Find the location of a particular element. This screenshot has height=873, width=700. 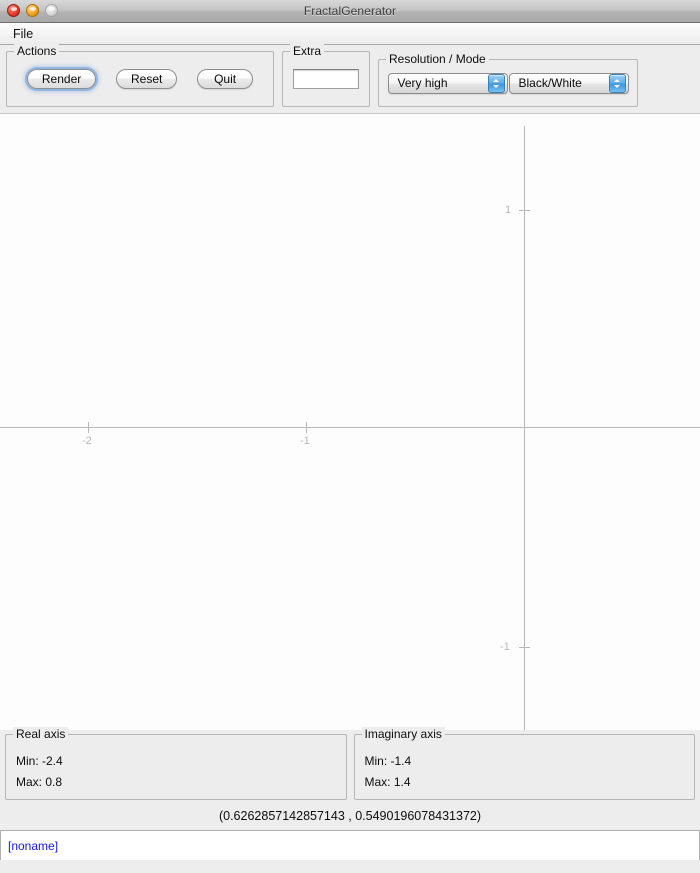

imaginary-axis-max: Max: 1.4 is located at coordinates (387, 782).